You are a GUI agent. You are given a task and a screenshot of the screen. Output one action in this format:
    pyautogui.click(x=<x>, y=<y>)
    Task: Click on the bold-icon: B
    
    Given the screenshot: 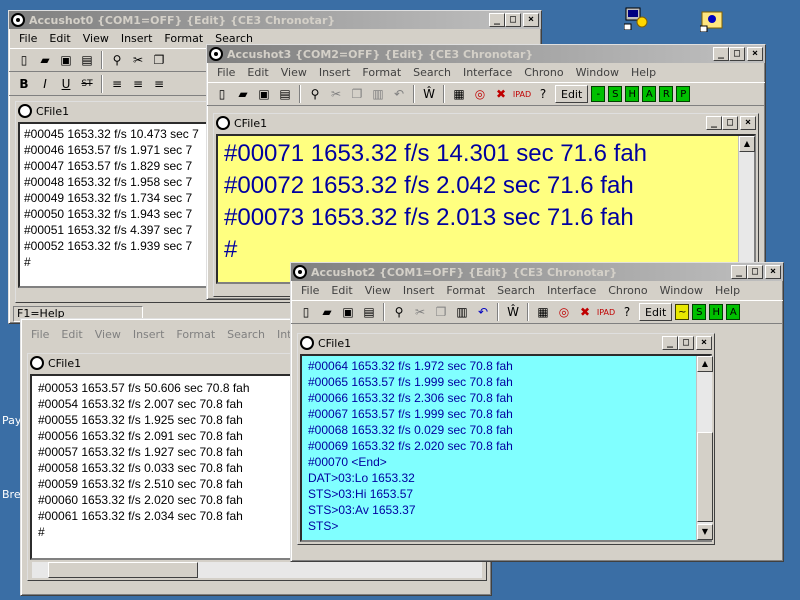 What is the action you would take?
    pyautogui.click(x=24, y=84)
    